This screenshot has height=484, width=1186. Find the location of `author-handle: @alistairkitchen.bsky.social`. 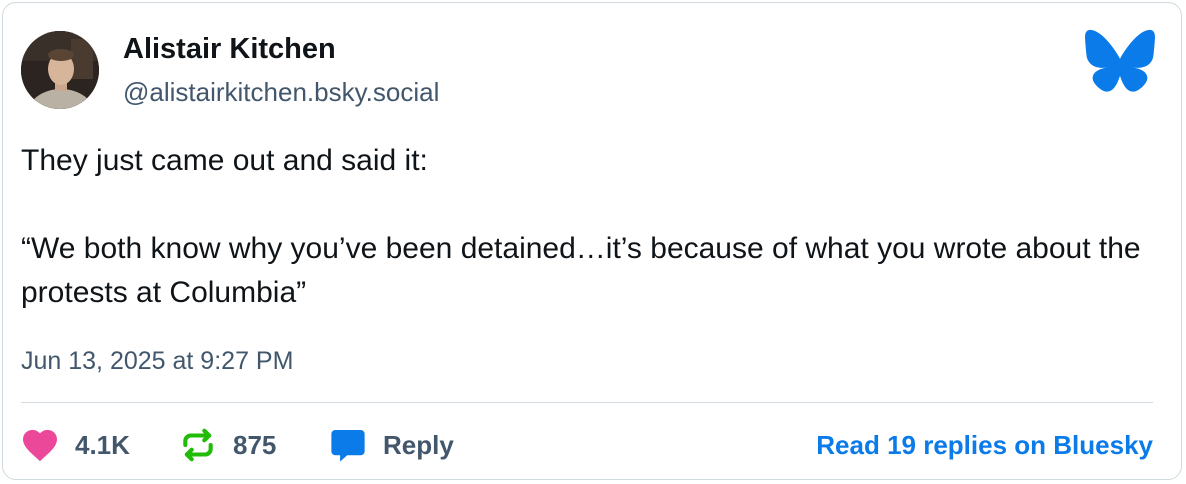

author-handle: @alistairkitchen.bsky.social is located at coordinates (281, 92).